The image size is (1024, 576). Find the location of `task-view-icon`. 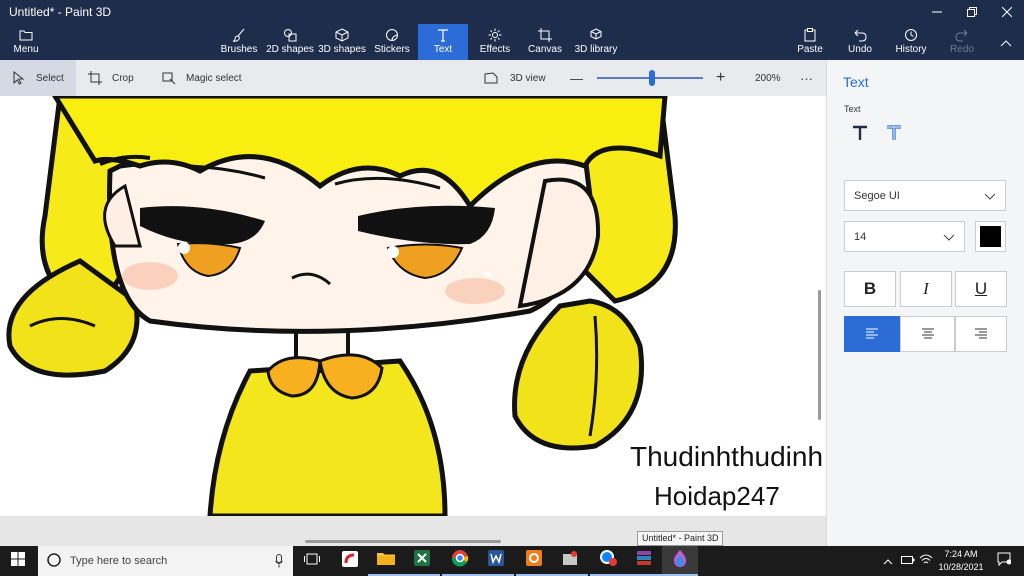

task-view-icon is located at coordinates (312, 561).